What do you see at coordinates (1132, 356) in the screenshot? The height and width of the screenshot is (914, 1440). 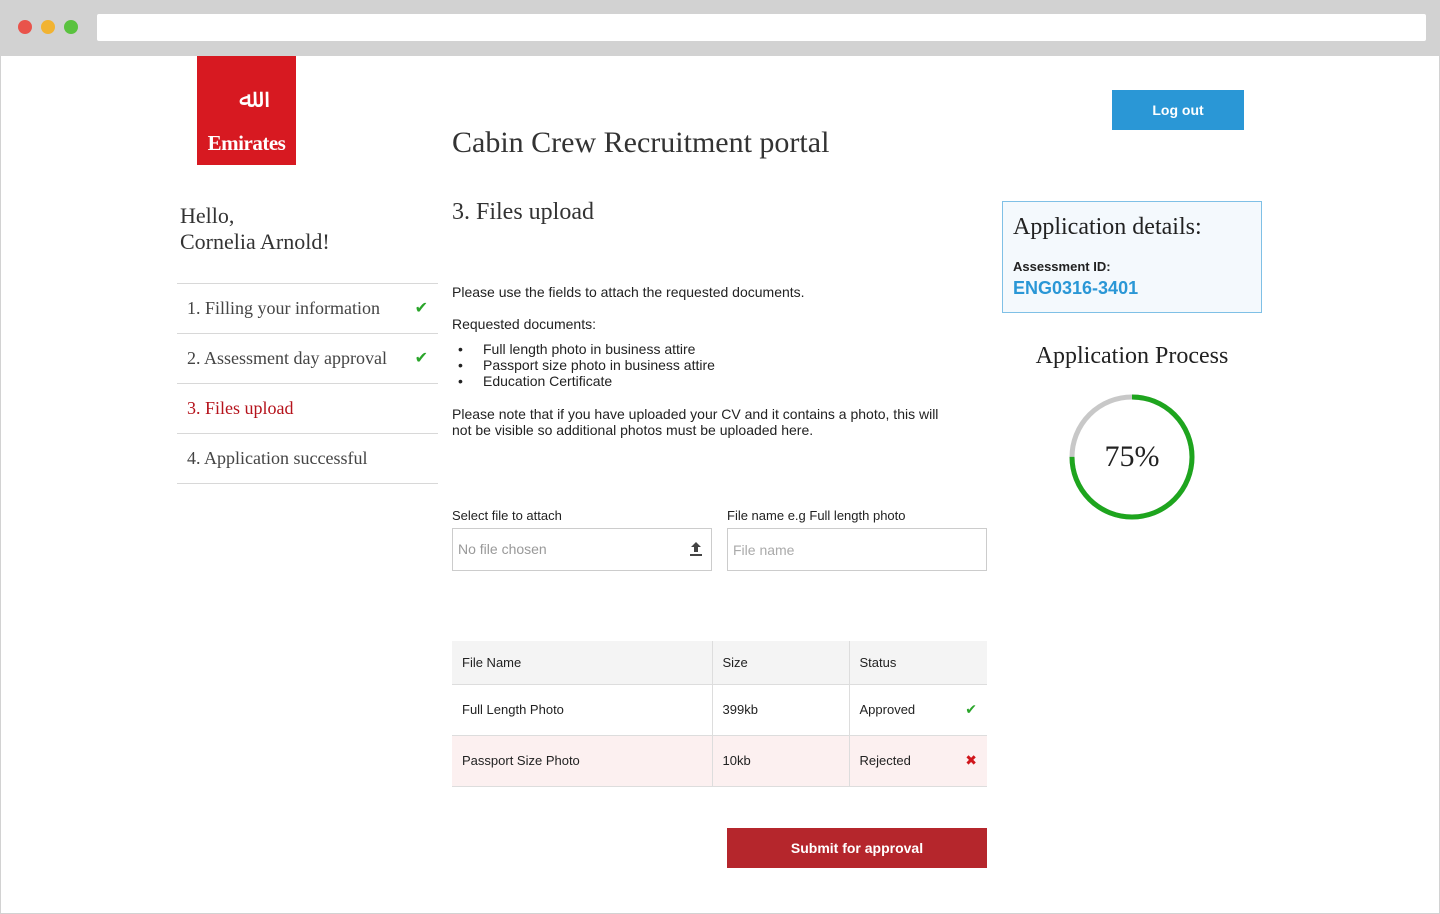 I see `process-title: Application Process` at bounding box center [1132, 356].